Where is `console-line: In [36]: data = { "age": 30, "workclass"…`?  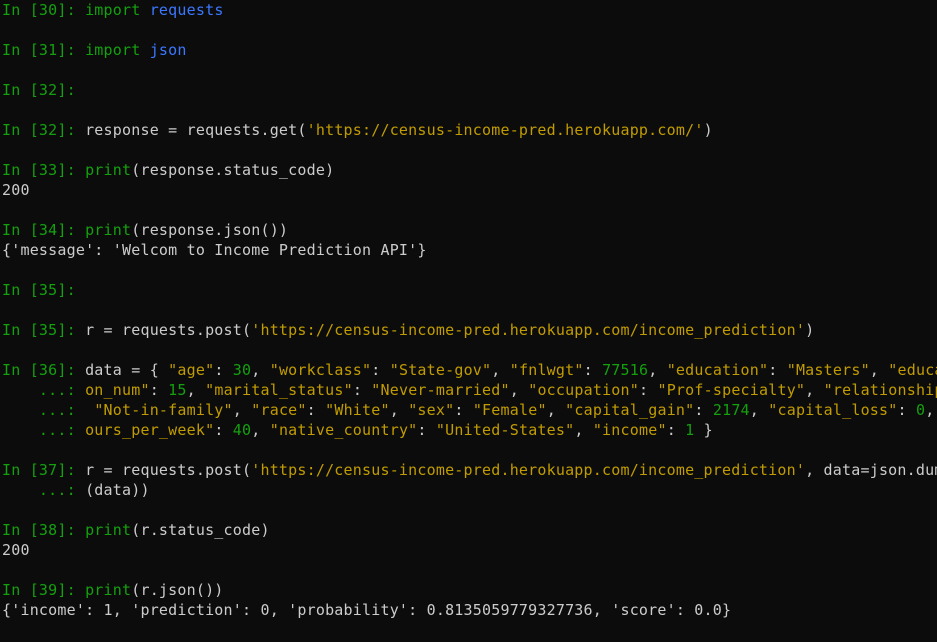 console-line: In [36]: data = { "age": 30, "workclass"… is located at coordinates (468, 370).